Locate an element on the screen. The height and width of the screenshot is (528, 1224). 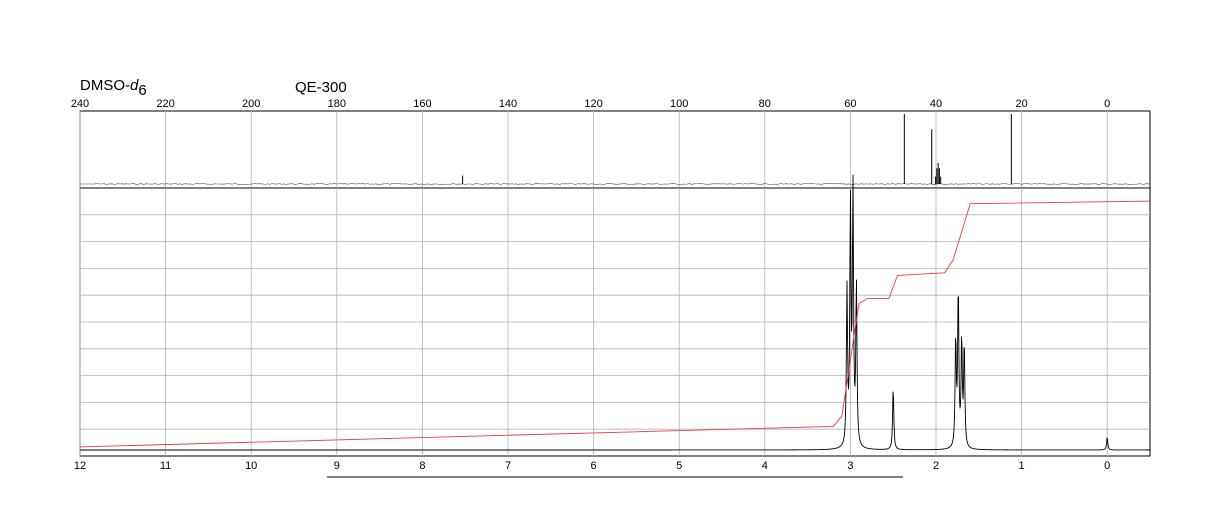
h1-tick-label: 10 is located at coordinates (251, 466).